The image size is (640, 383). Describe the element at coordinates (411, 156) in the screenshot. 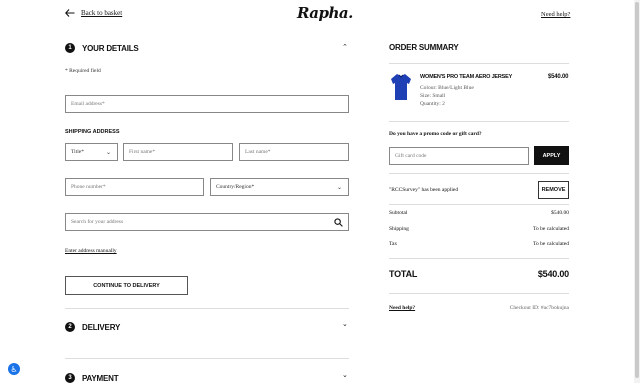

I see `gift-card-placeholder: Gift card code` at that location.